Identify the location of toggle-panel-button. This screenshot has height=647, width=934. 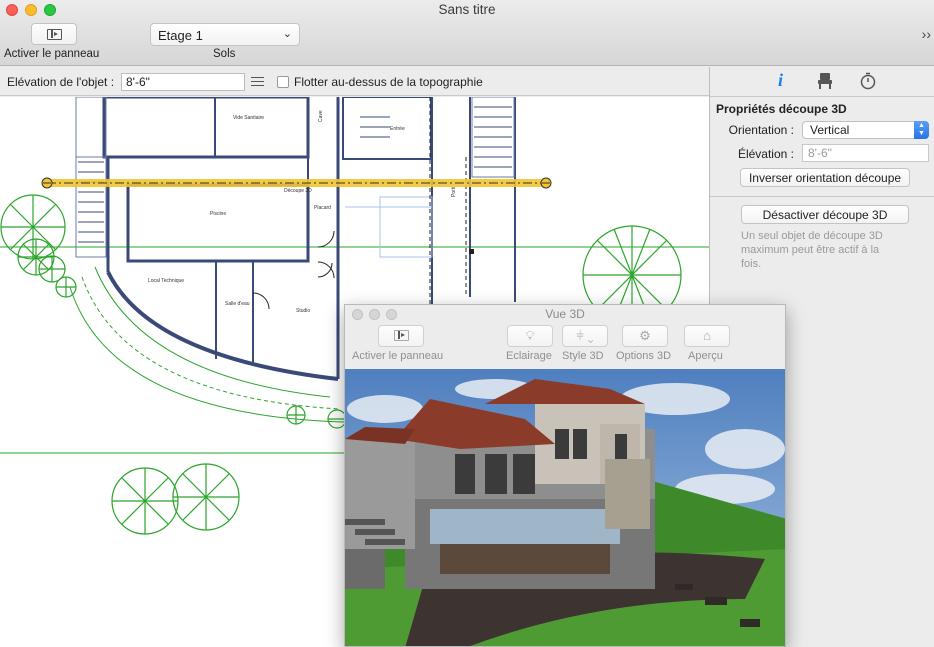
(54, 34).